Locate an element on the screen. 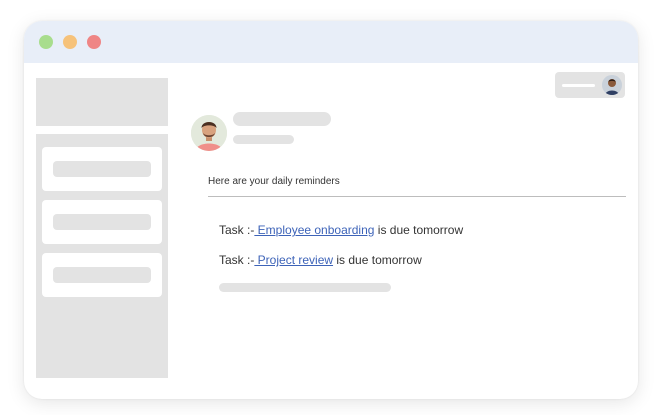 This screenshot has height=415, width=662. account-menu-button is located at coordinates (590, 85).